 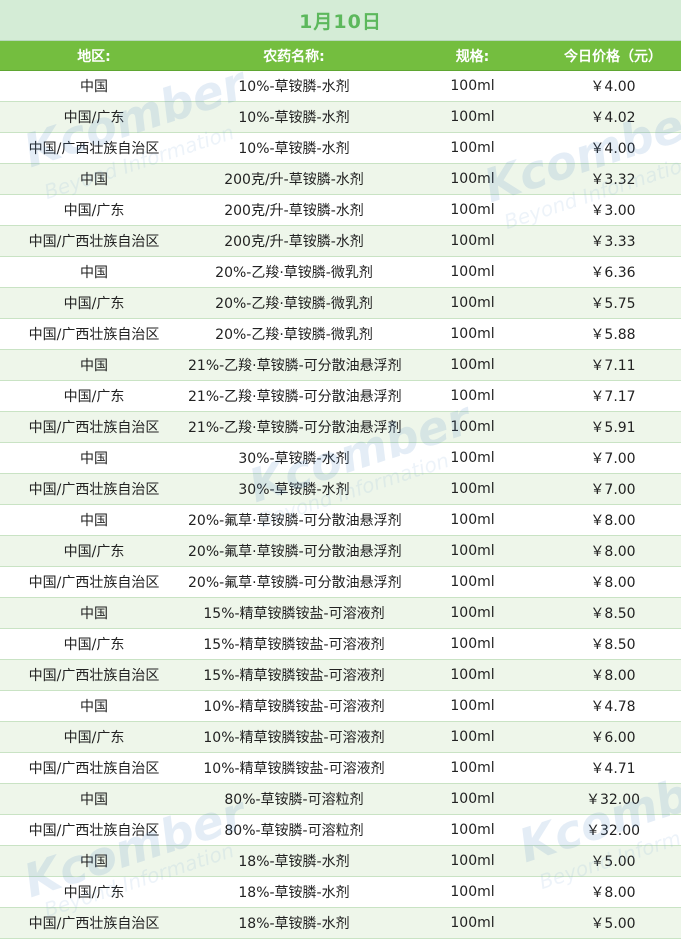 What do you see at coordinates (340, 210) in the screenshot?
I see `table-row: 中国/广东 200克/升-草铵膦-水剂 100ml ￥3.00` at bounding box center [340, 210].